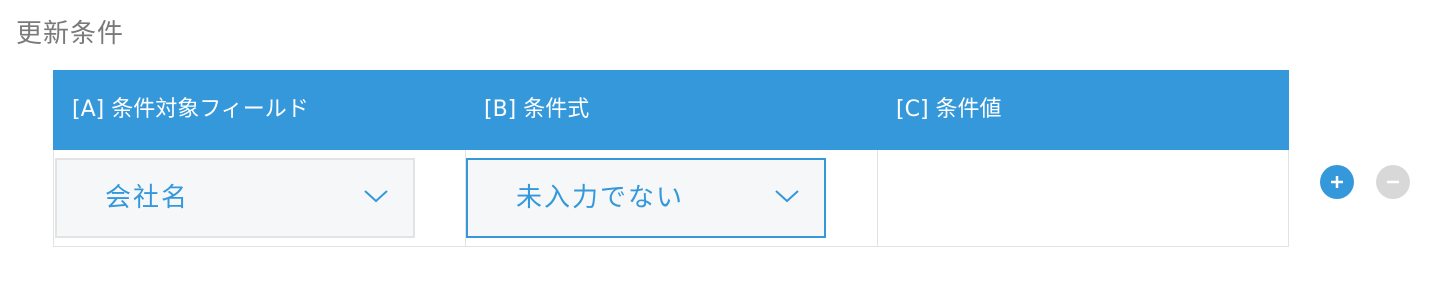 The width and height of the screenshot is (1448, 292). What do you see at coordinates (1083, 198) in the screenshot?
I see `condition-value-cell` at bounding box center [1083, 198].